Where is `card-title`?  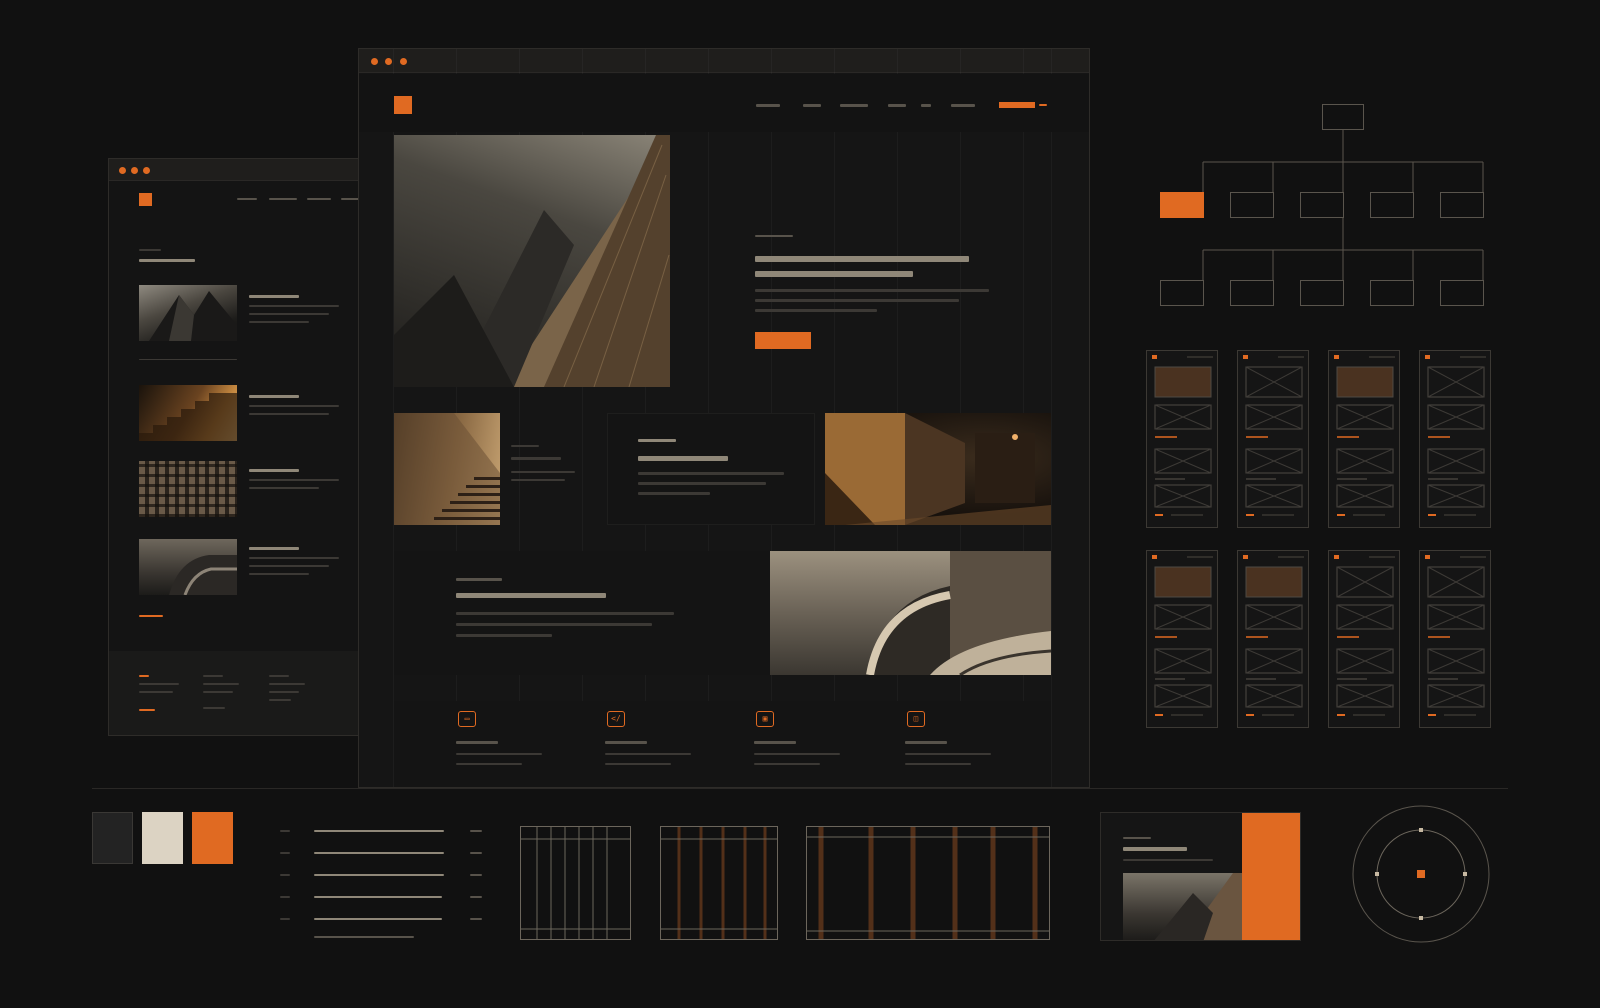 card-title is located at coordinates (536, 458).